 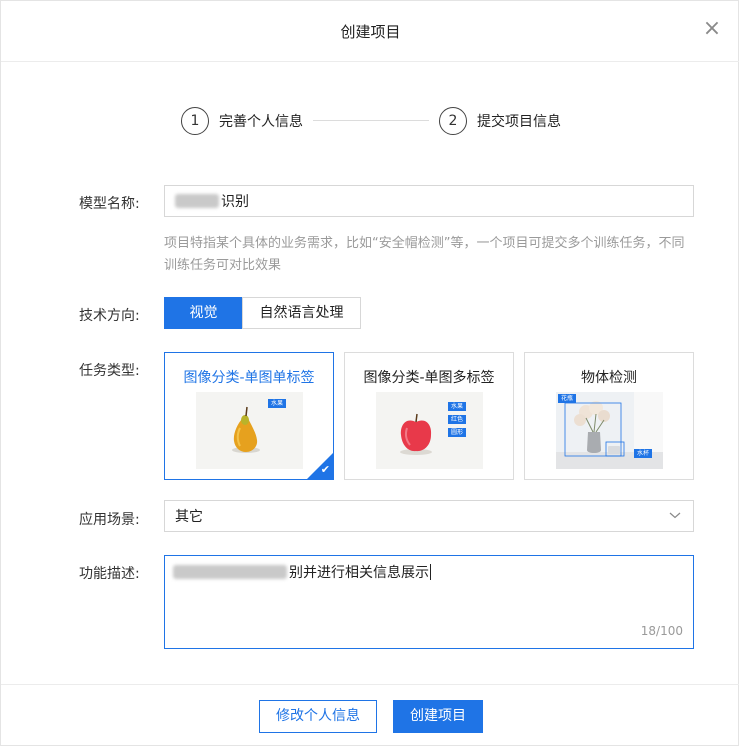 What do you see at coordinates (318, 716) in the screenshot?
I see `edit-profile-button: 修改个人信息` at bounding box center [318, 716].